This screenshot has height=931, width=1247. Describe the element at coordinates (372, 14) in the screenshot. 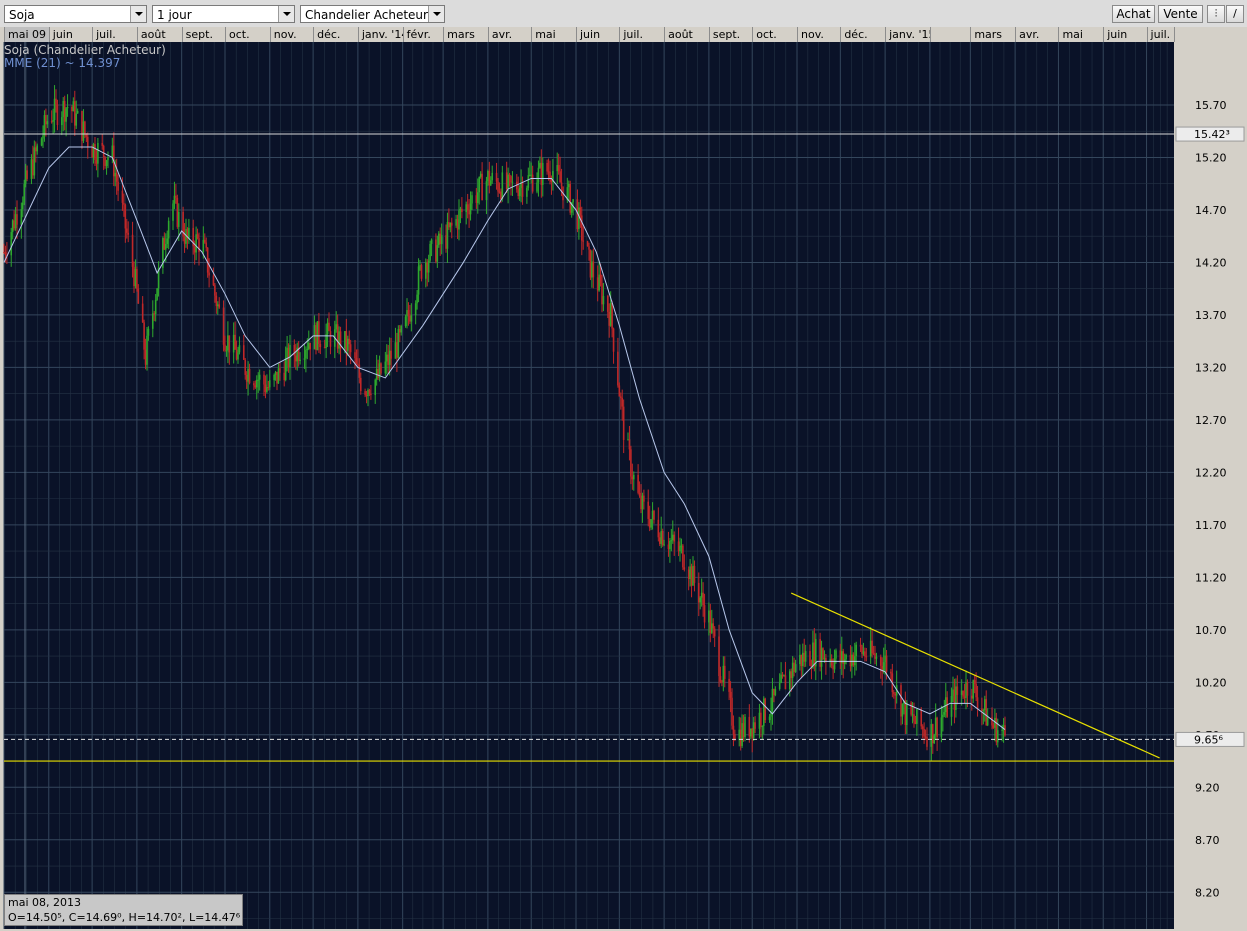

I see `chart-style-select: Chandelier Acheteur` at that location.